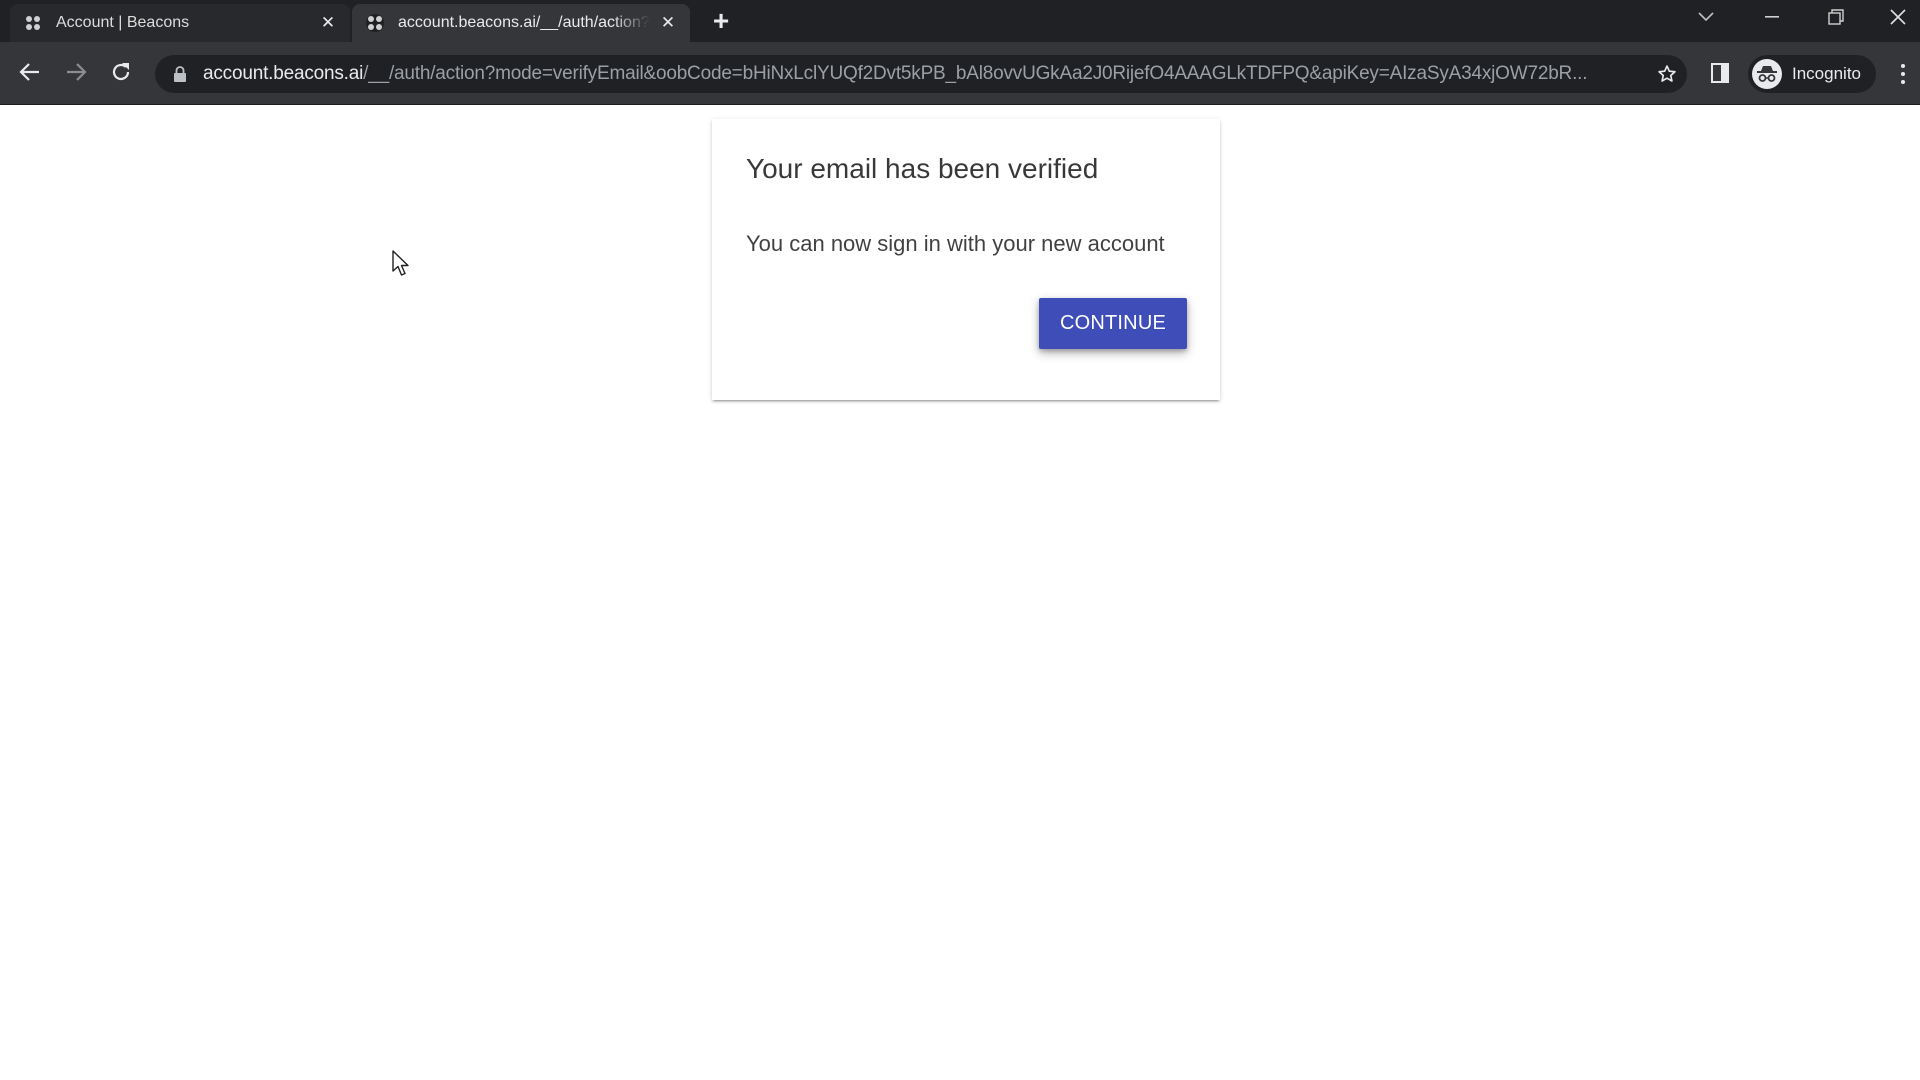 The width and height of the screenshot is (1920, 1080). I want to click on arrow-right-icon, so click(77, 72).